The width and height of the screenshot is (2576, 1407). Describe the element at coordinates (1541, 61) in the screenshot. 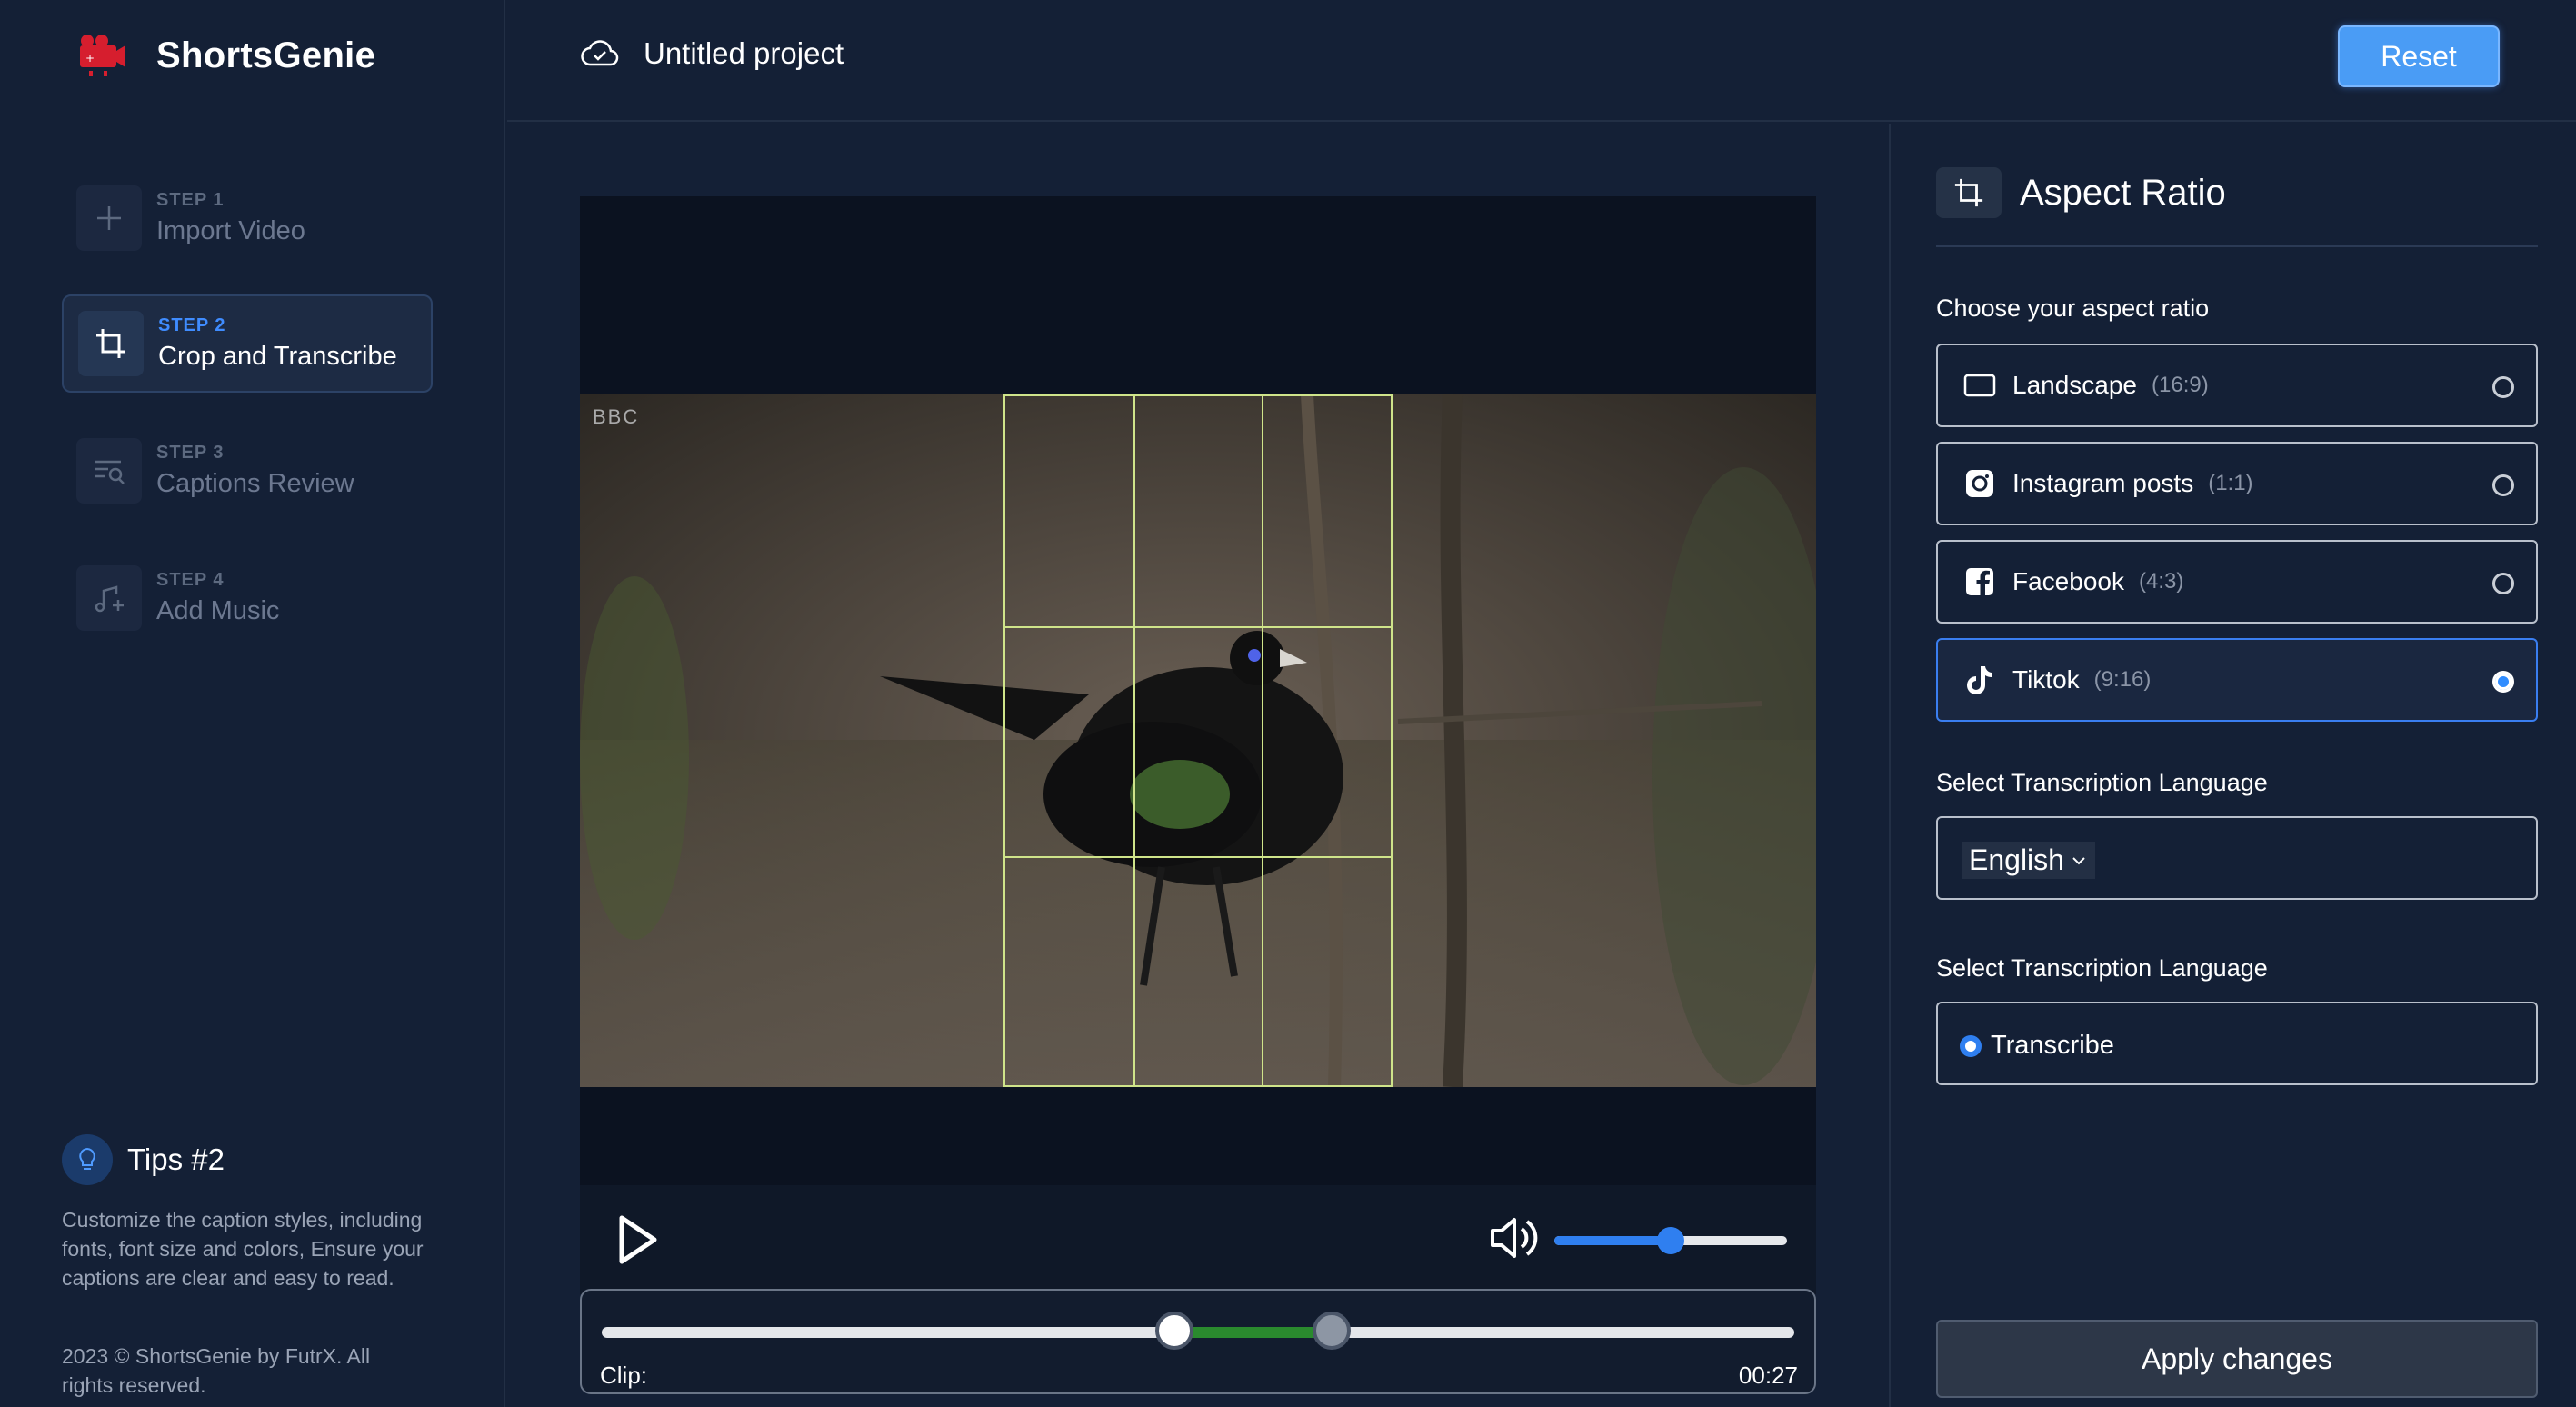

I see `top-header: Untitled project Reset` at that location.